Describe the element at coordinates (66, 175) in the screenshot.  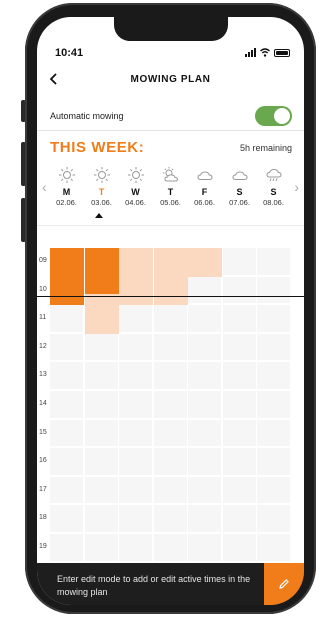
I see `sun-icon` at that location.